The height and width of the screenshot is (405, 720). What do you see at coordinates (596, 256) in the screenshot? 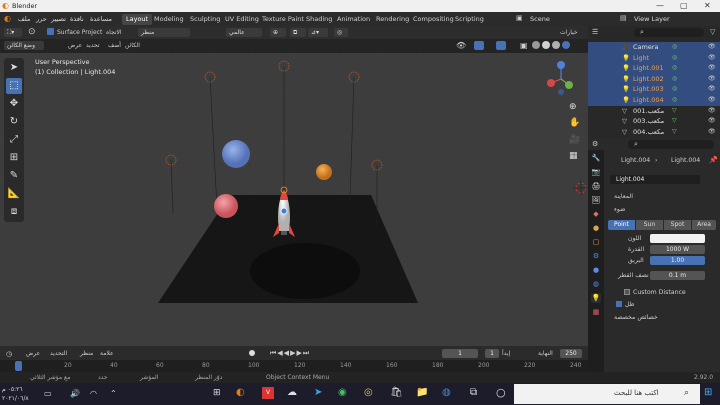
I see `modifier-tab-icon: ⚙` at bounding box center [596, 256].